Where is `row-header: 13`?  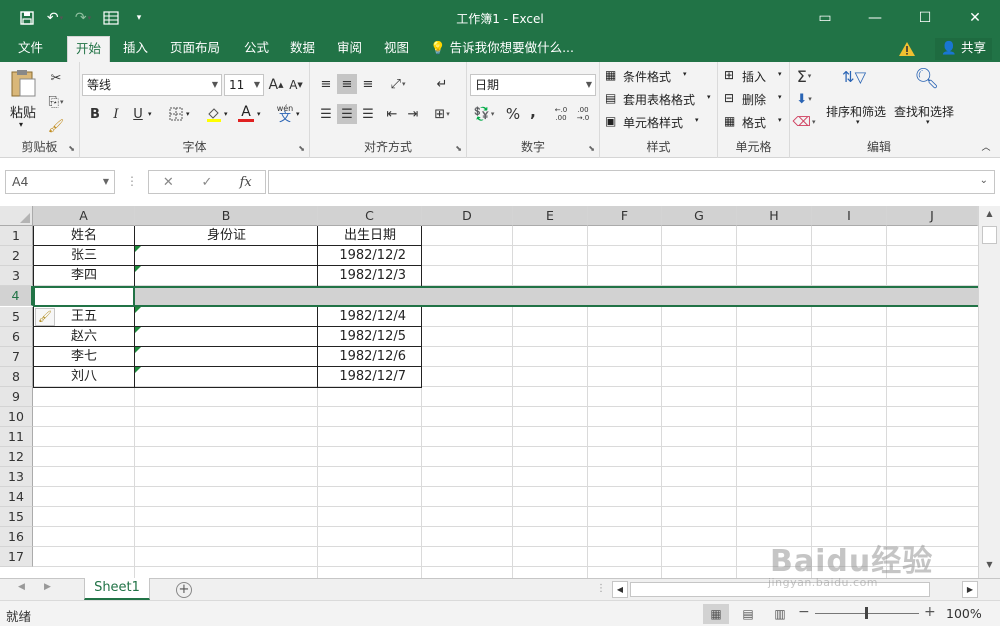 row-header: 13 is located at coordinates (16, 477).